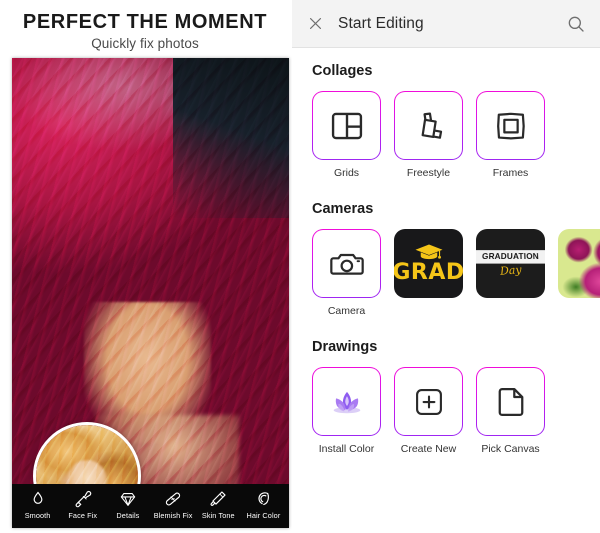 Image resolution: width=600 pixels, height=533 pixels. I want to click on item-camera: Camera, so click(346, 273).